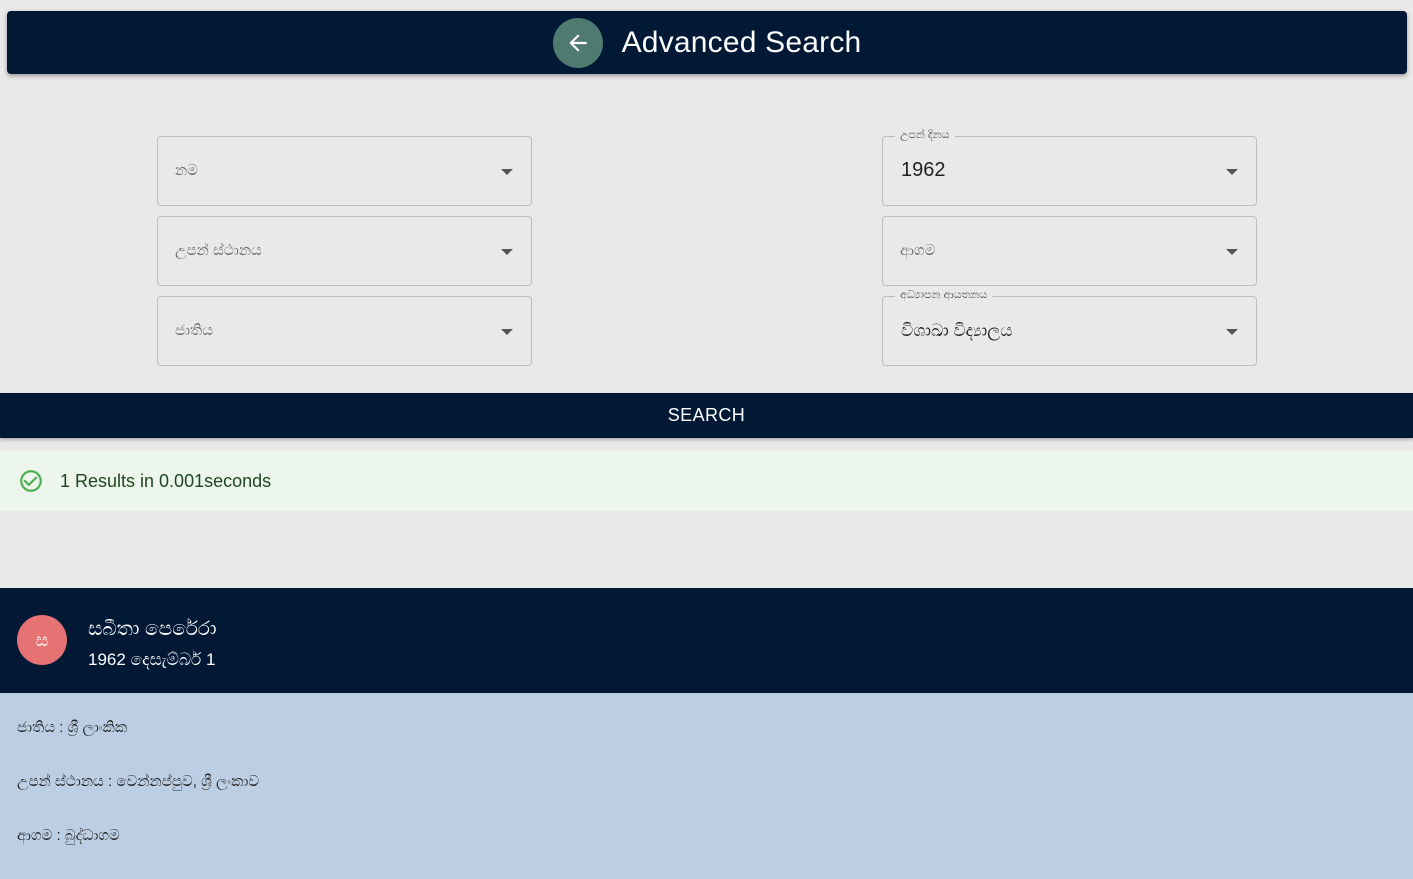  Describe the element at coordinates (706, 481) in the screenshot. I see `results-alert: 1 Results in 0.001seconds` at that location.